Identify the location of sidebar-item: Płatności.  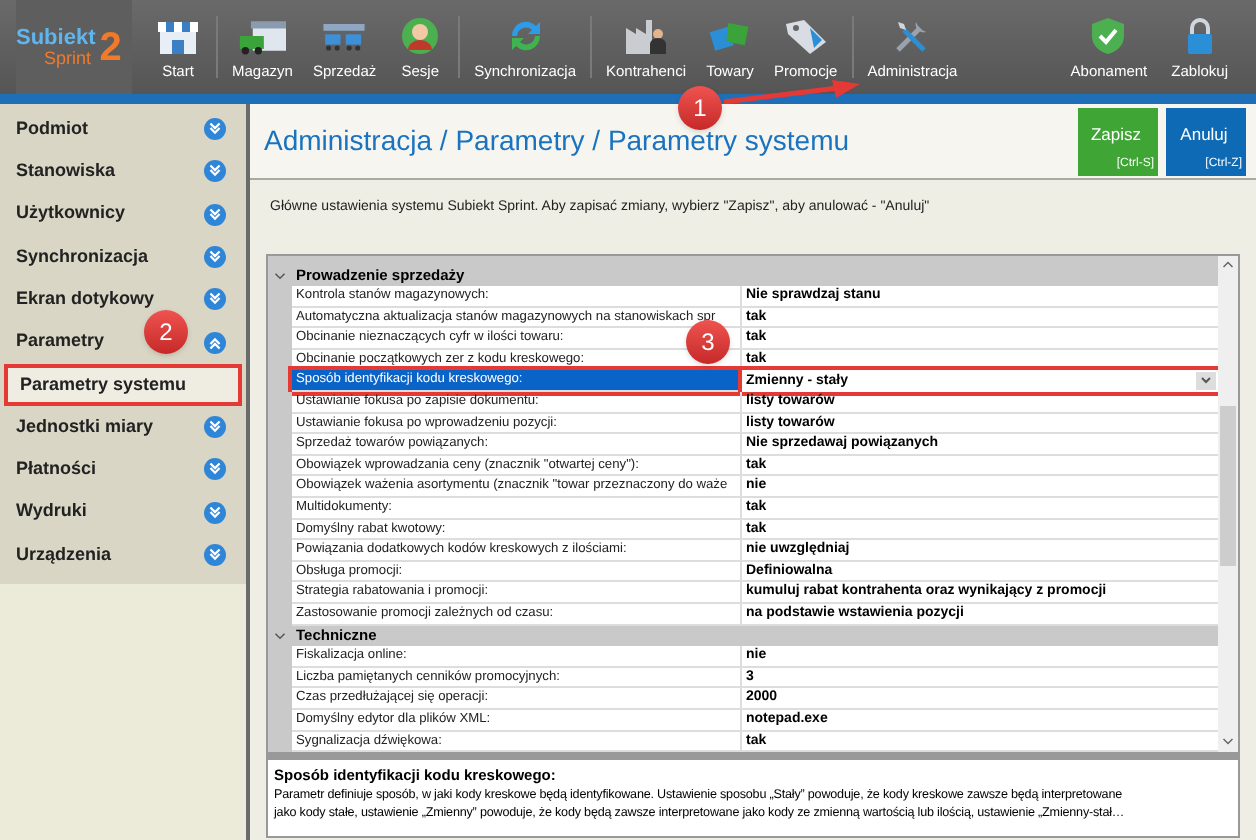
(56, 469).